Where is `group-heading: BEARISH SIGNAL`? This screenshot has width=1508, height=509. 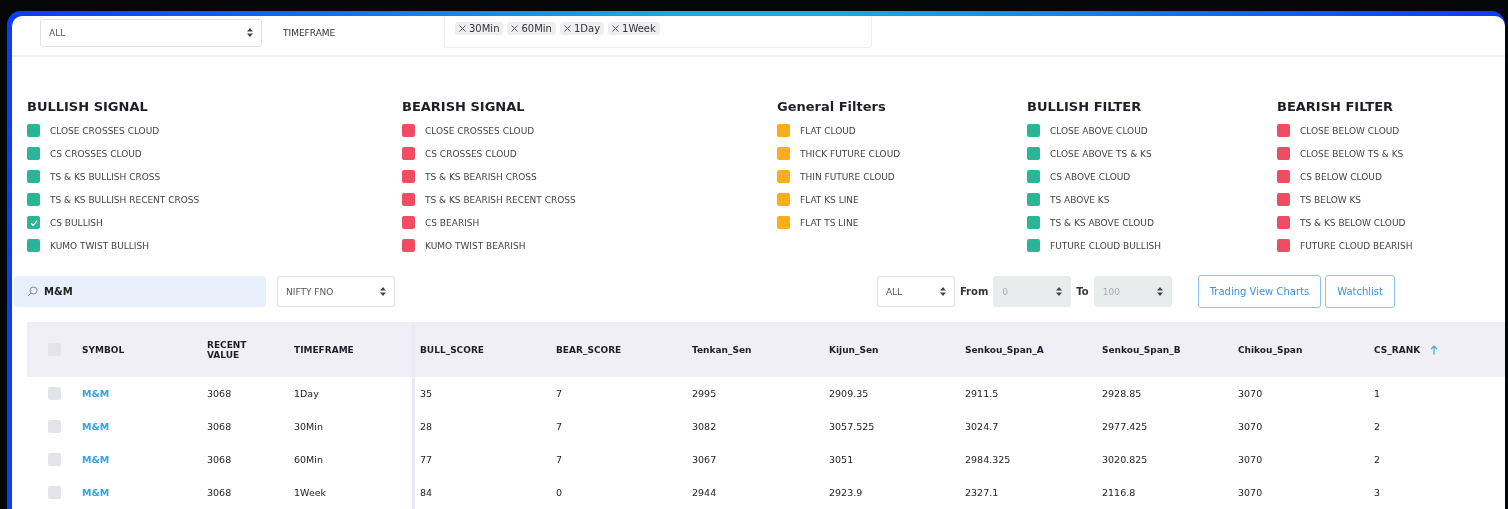 group-heading: BEARISH SIGNAL is located at coordinates (464, 107).